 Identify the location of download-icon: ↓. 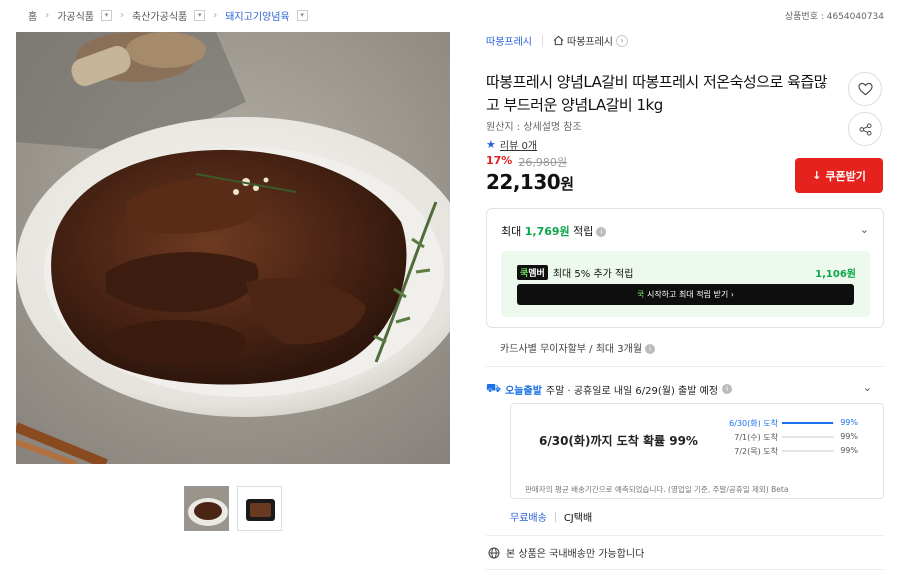
(817, 175).